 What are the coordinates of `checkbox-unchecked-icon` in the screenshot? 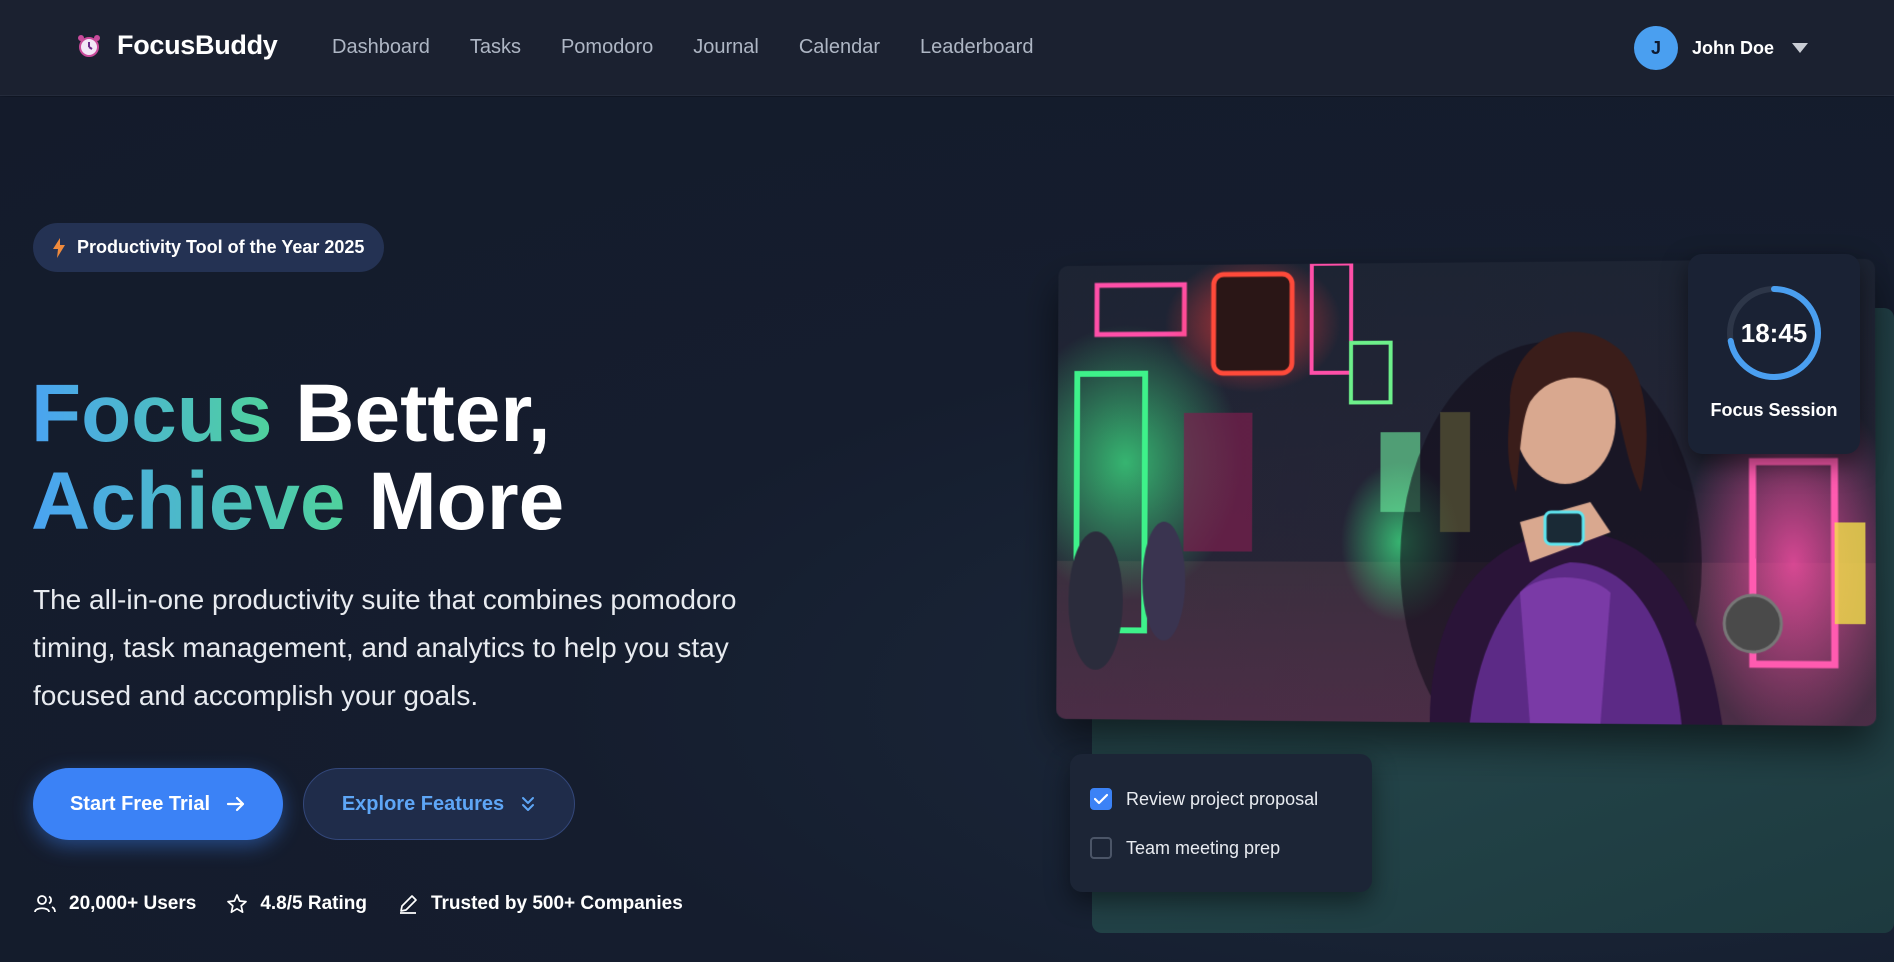 It's located at (1101, 848).